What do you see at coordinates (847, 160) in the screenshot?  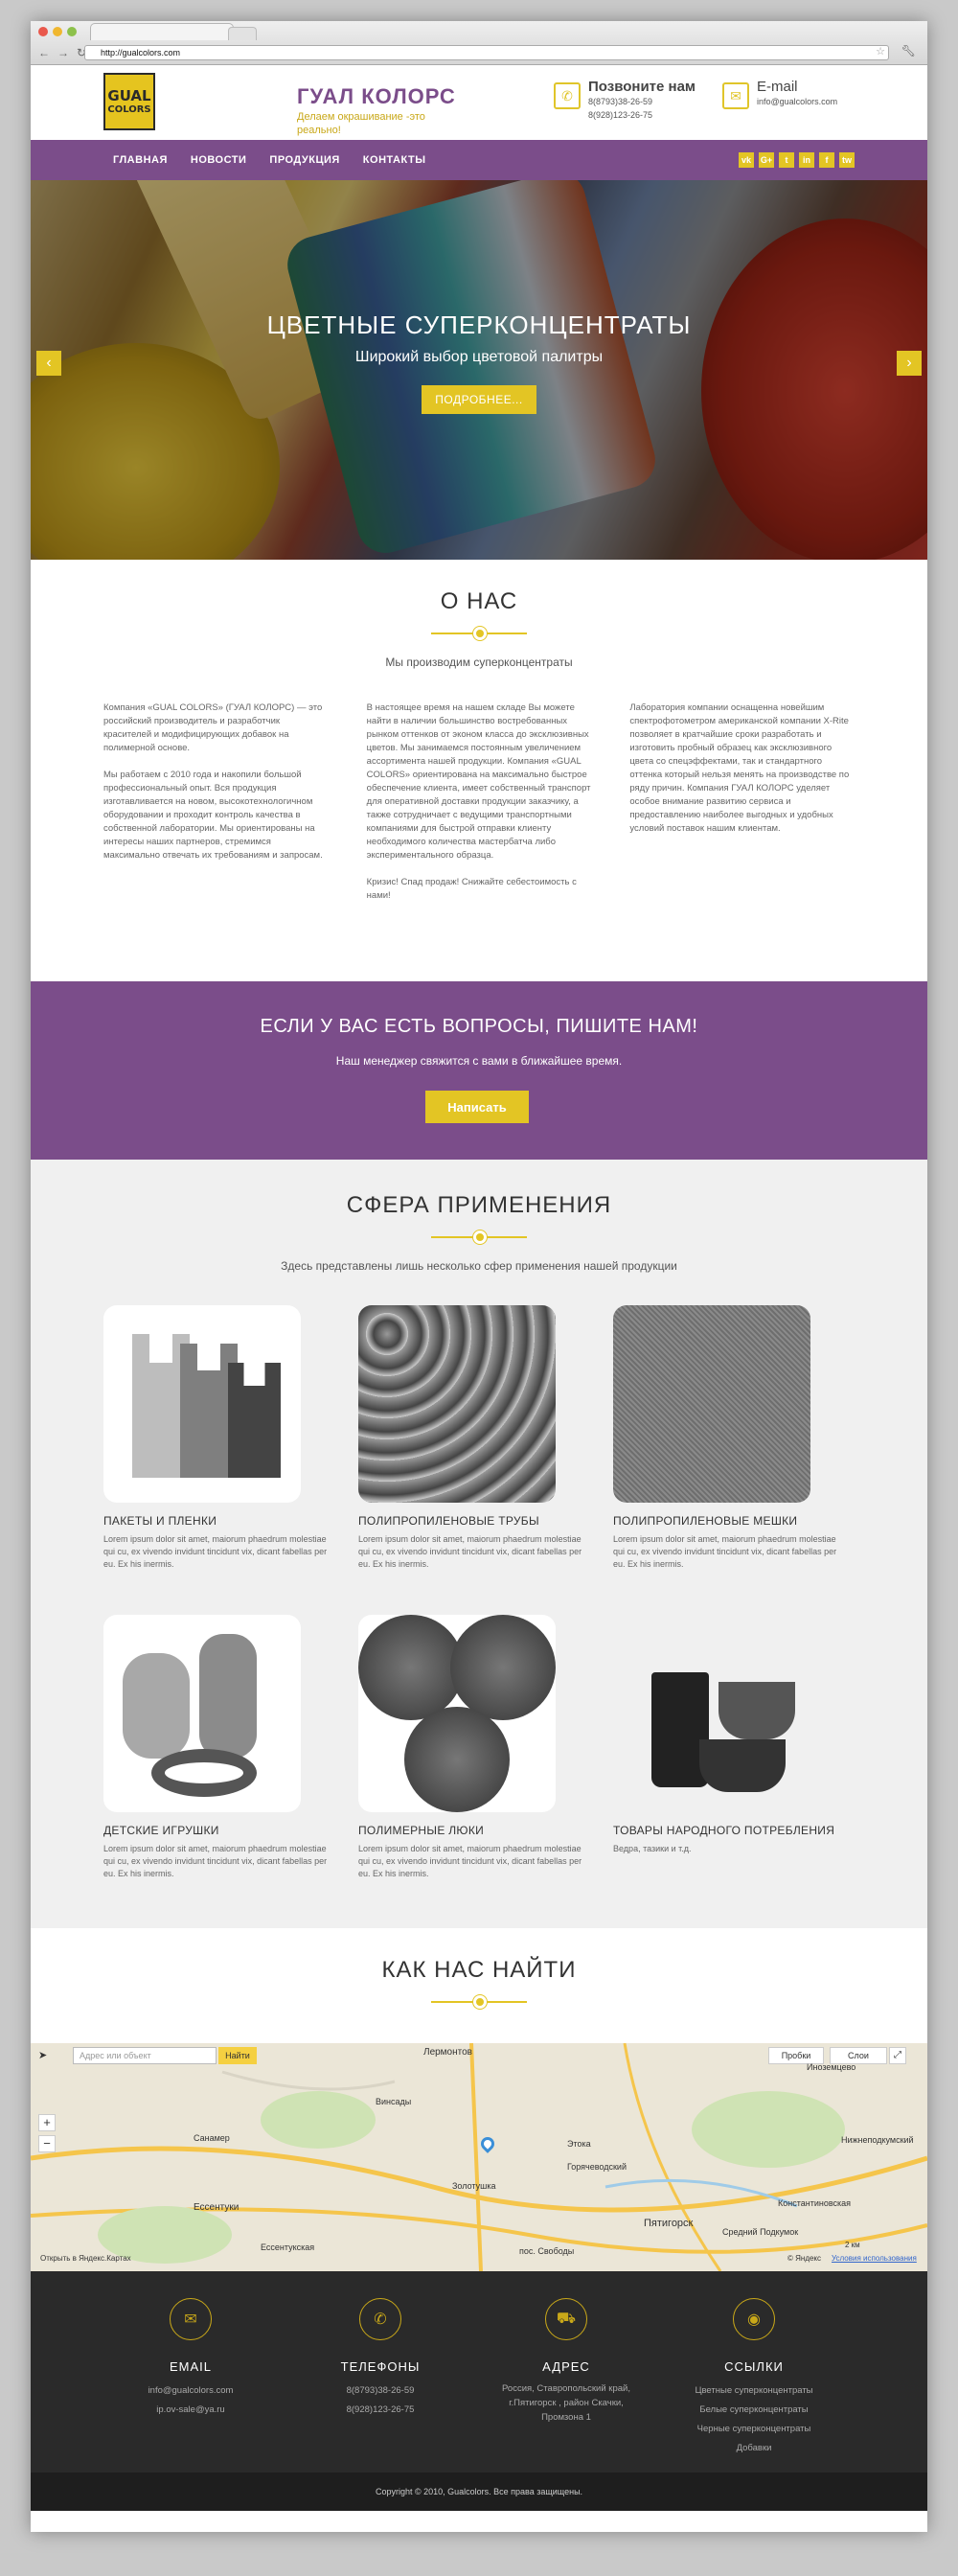 I see `telegram-icon: tw` at bounding box center [847, 160].